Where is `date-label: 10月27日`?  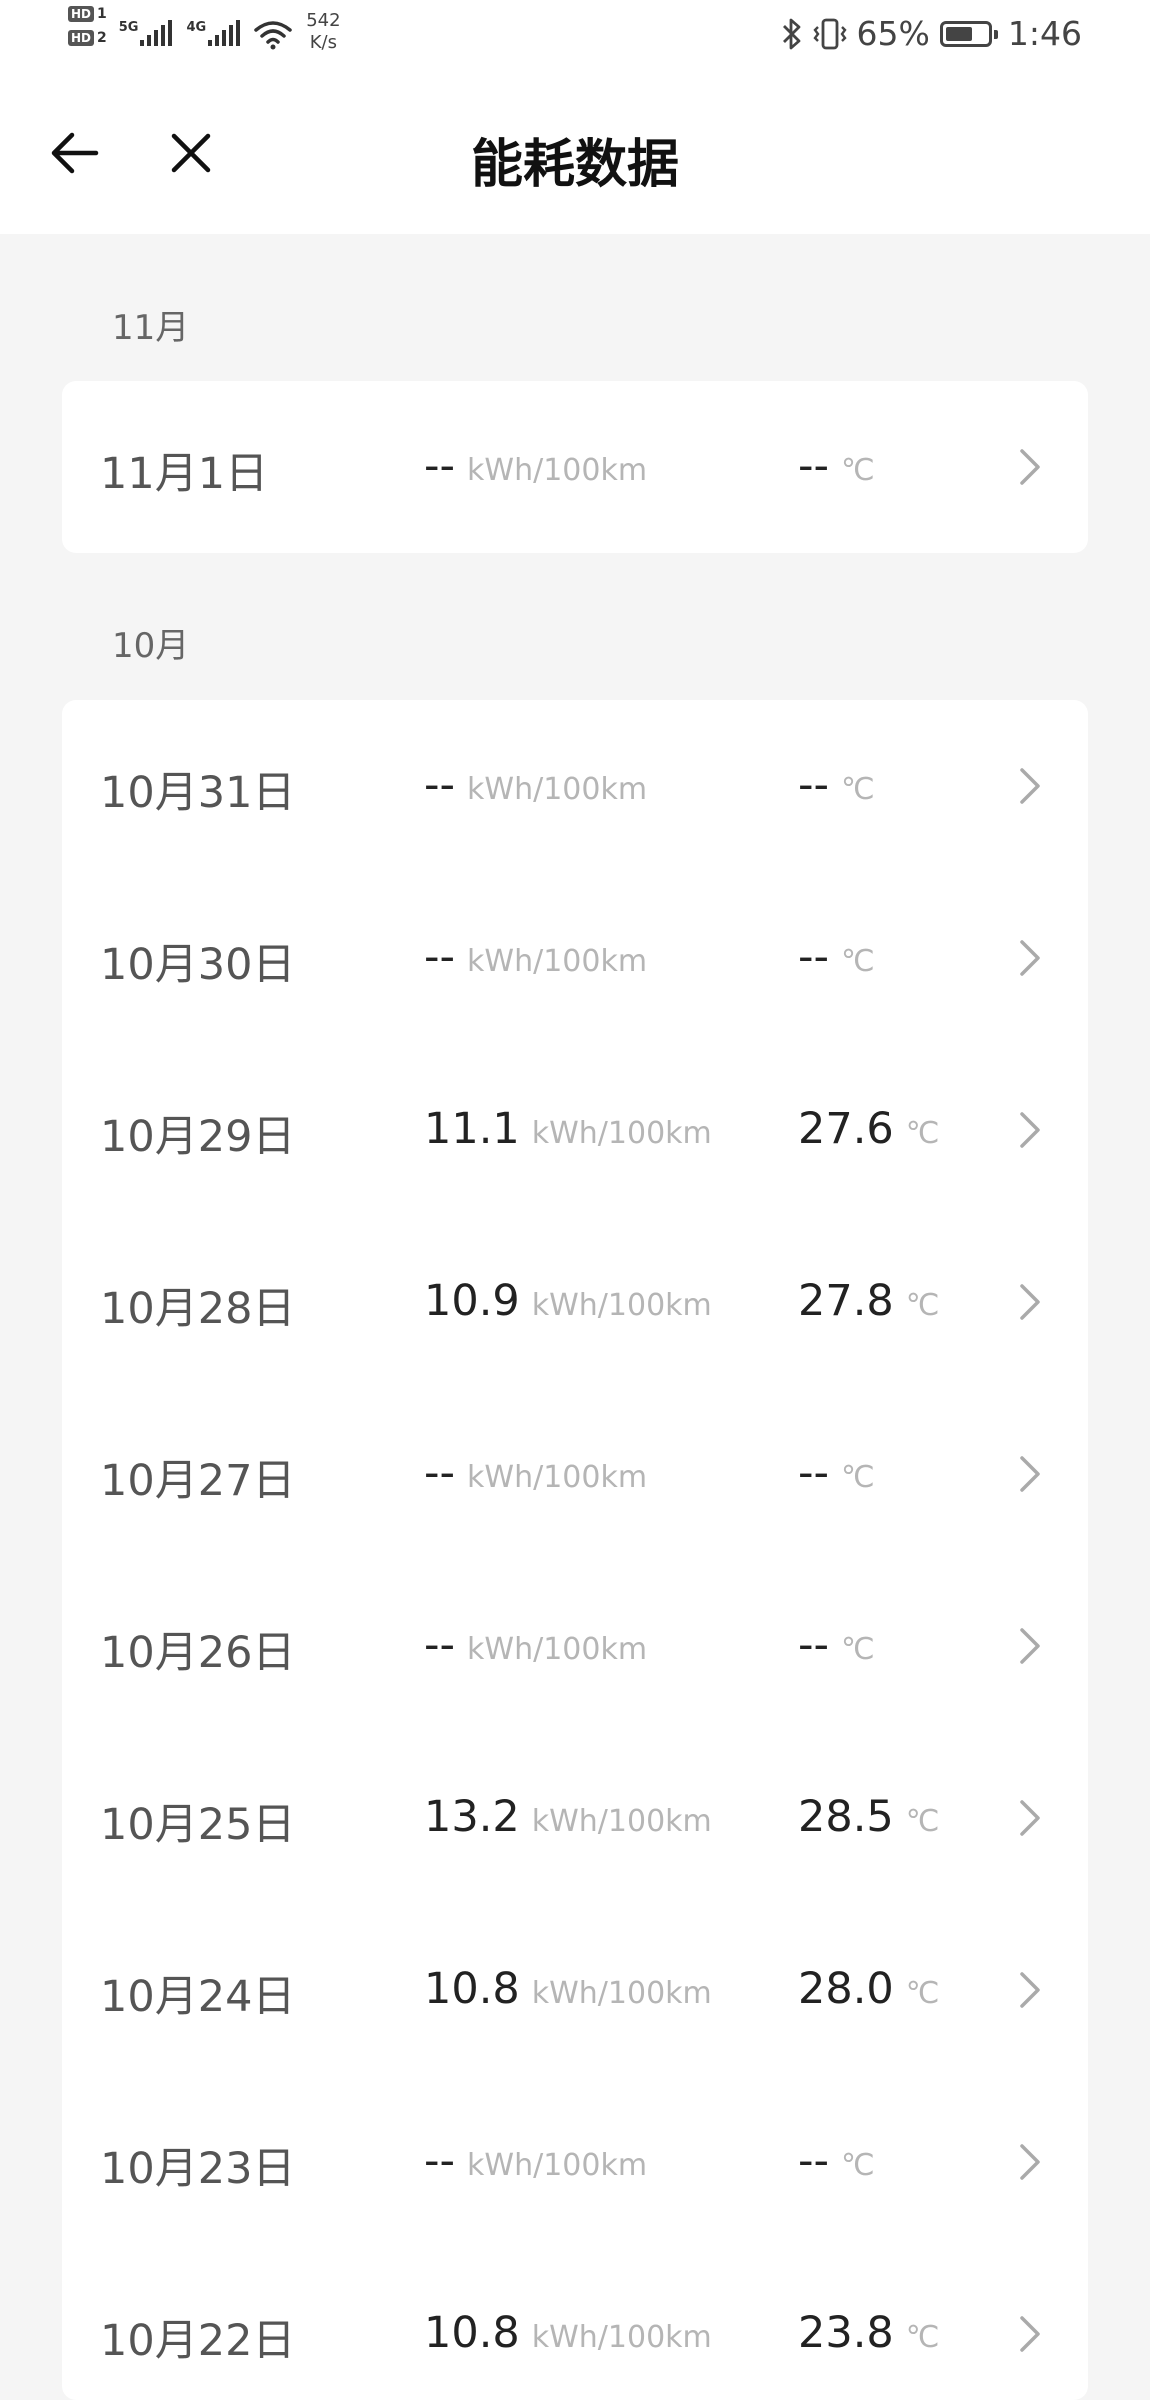
date-label: 10月27日 is located at coordinates (198, 1481).